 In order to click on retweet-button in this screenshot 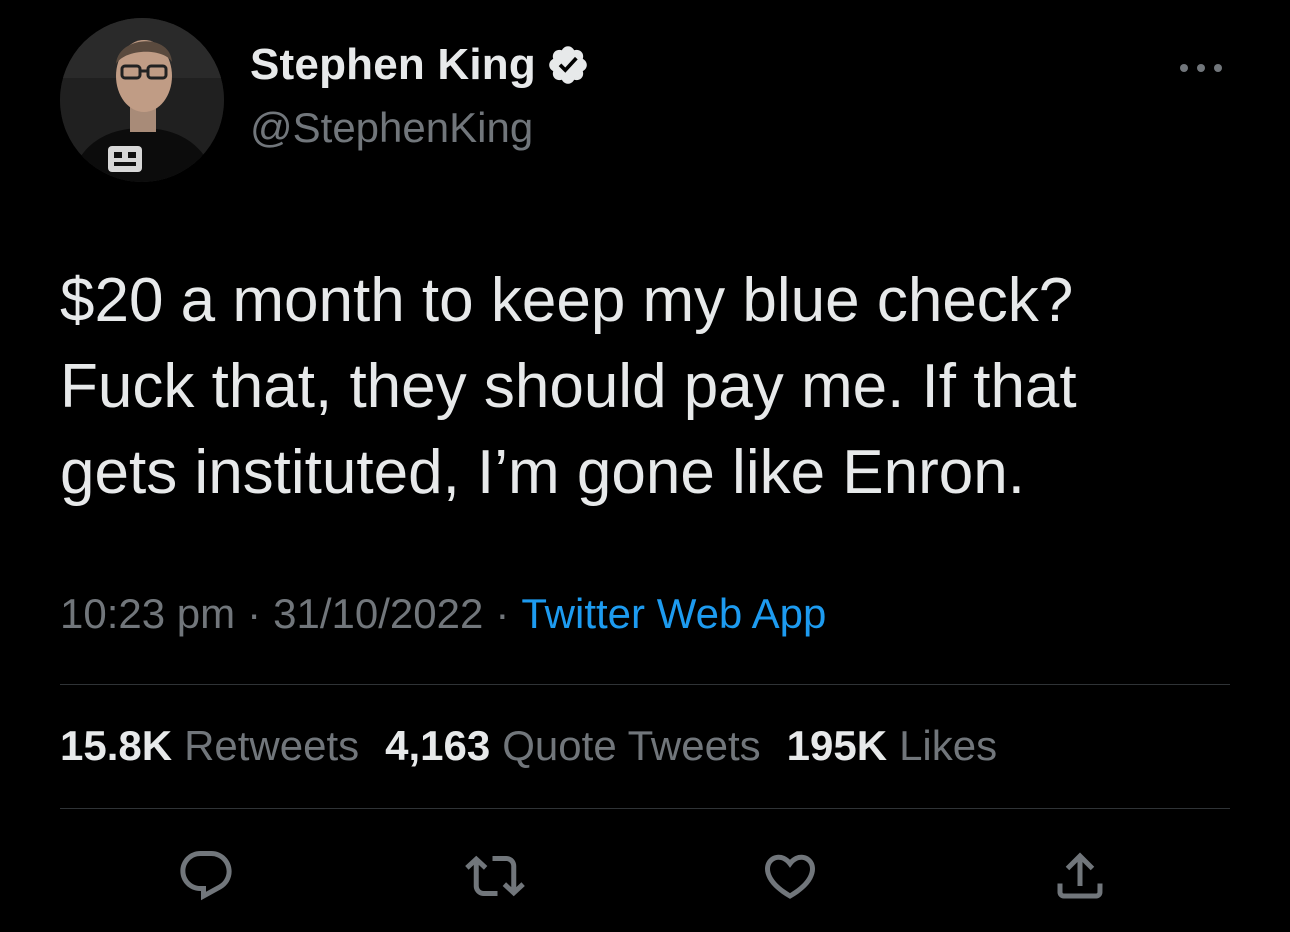, I will do `click(495, 876)`.